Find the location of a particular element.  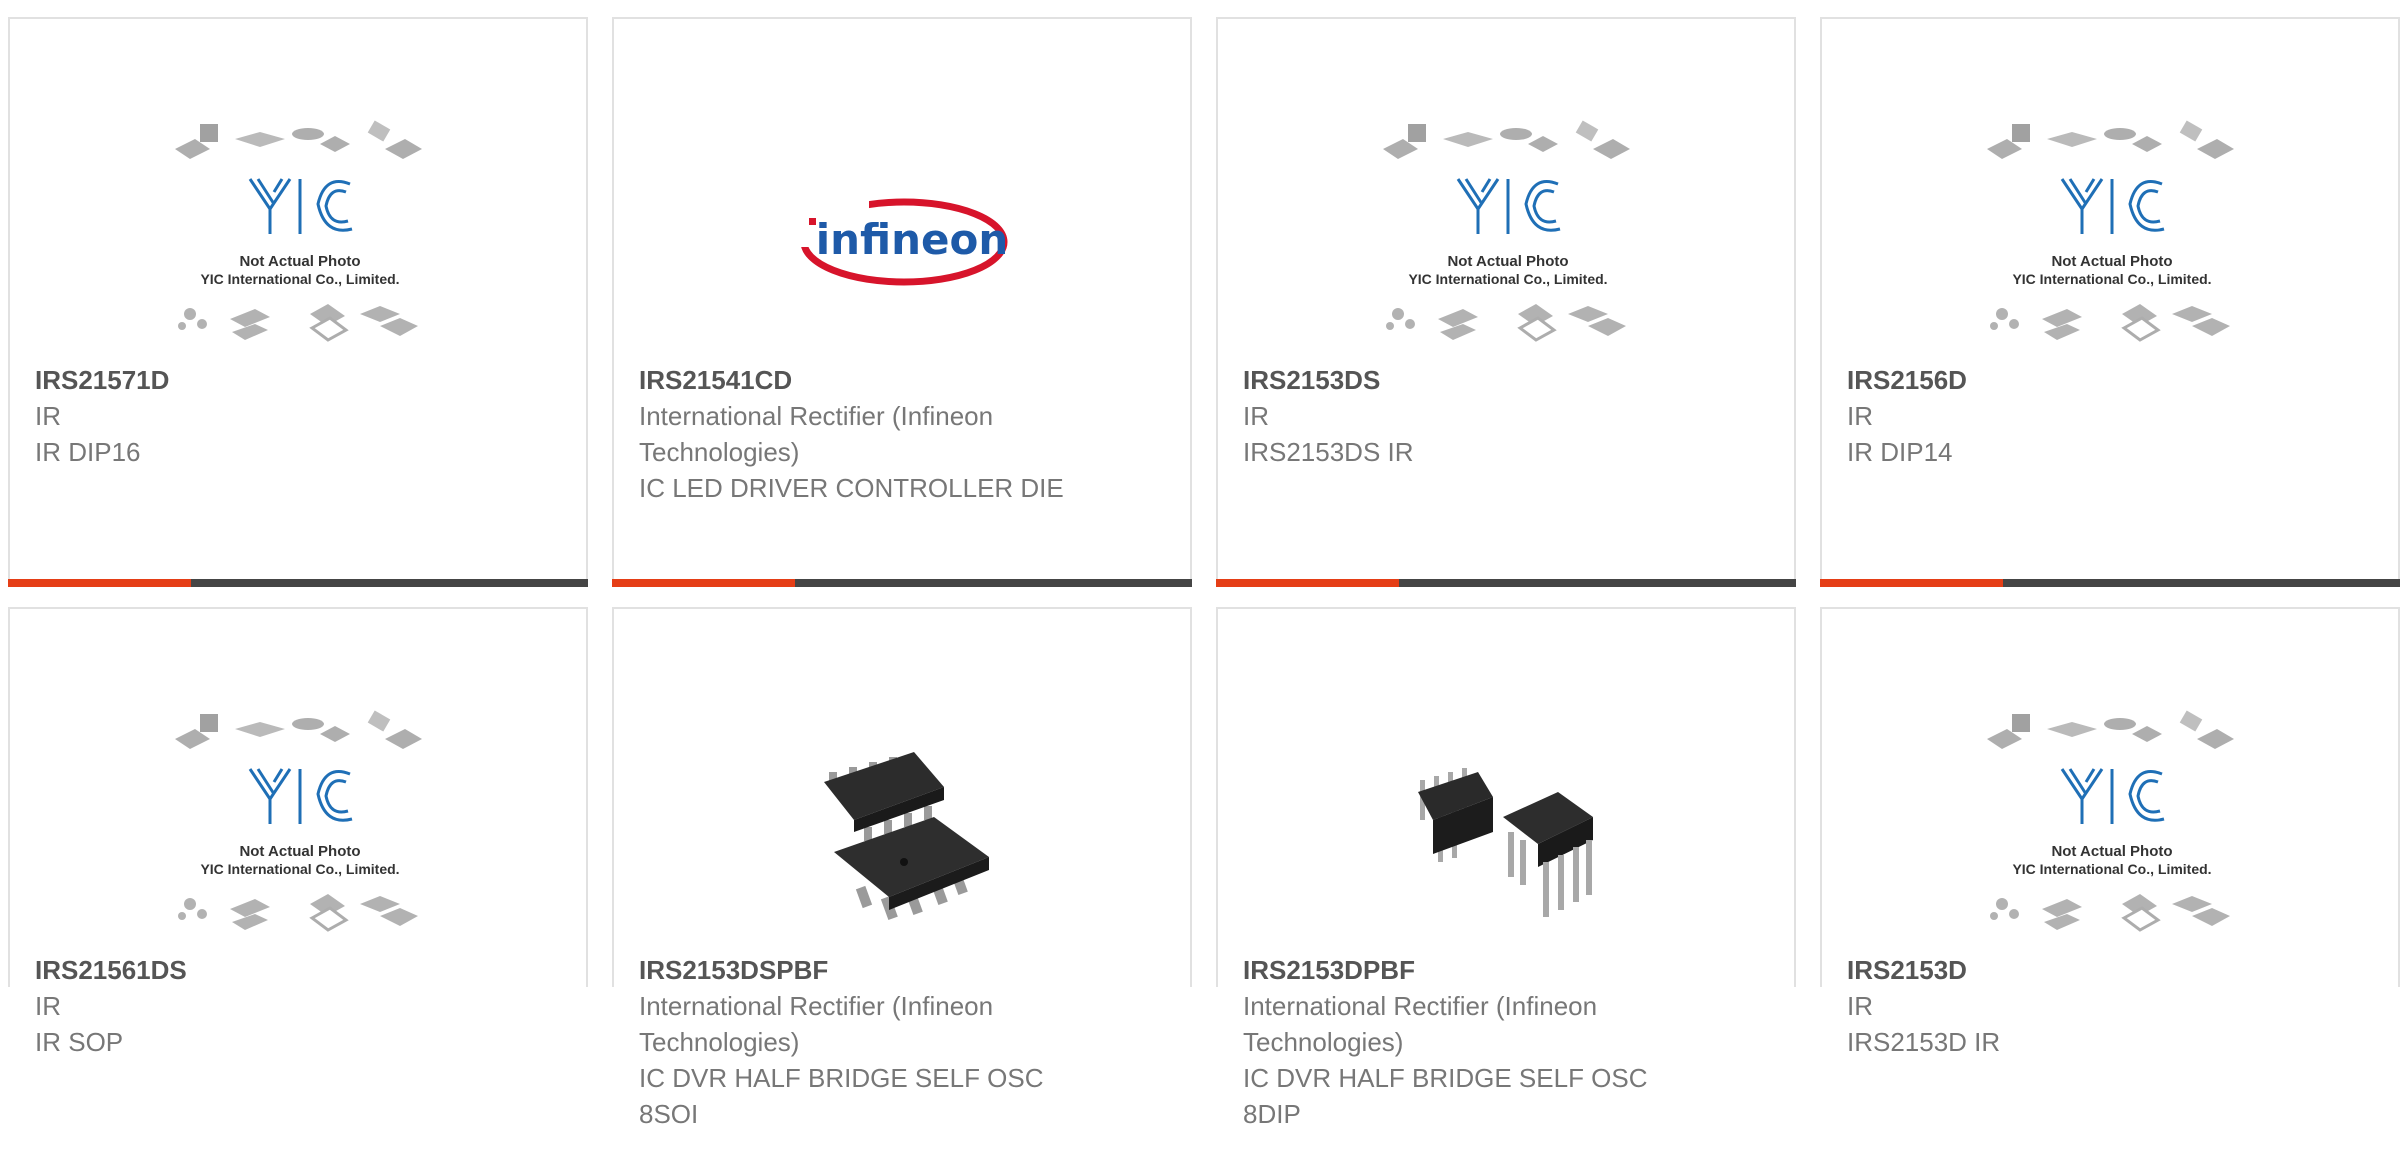

description: IC LED DRIVER CONTROLLER DIE is located at coordinates (851, 488).